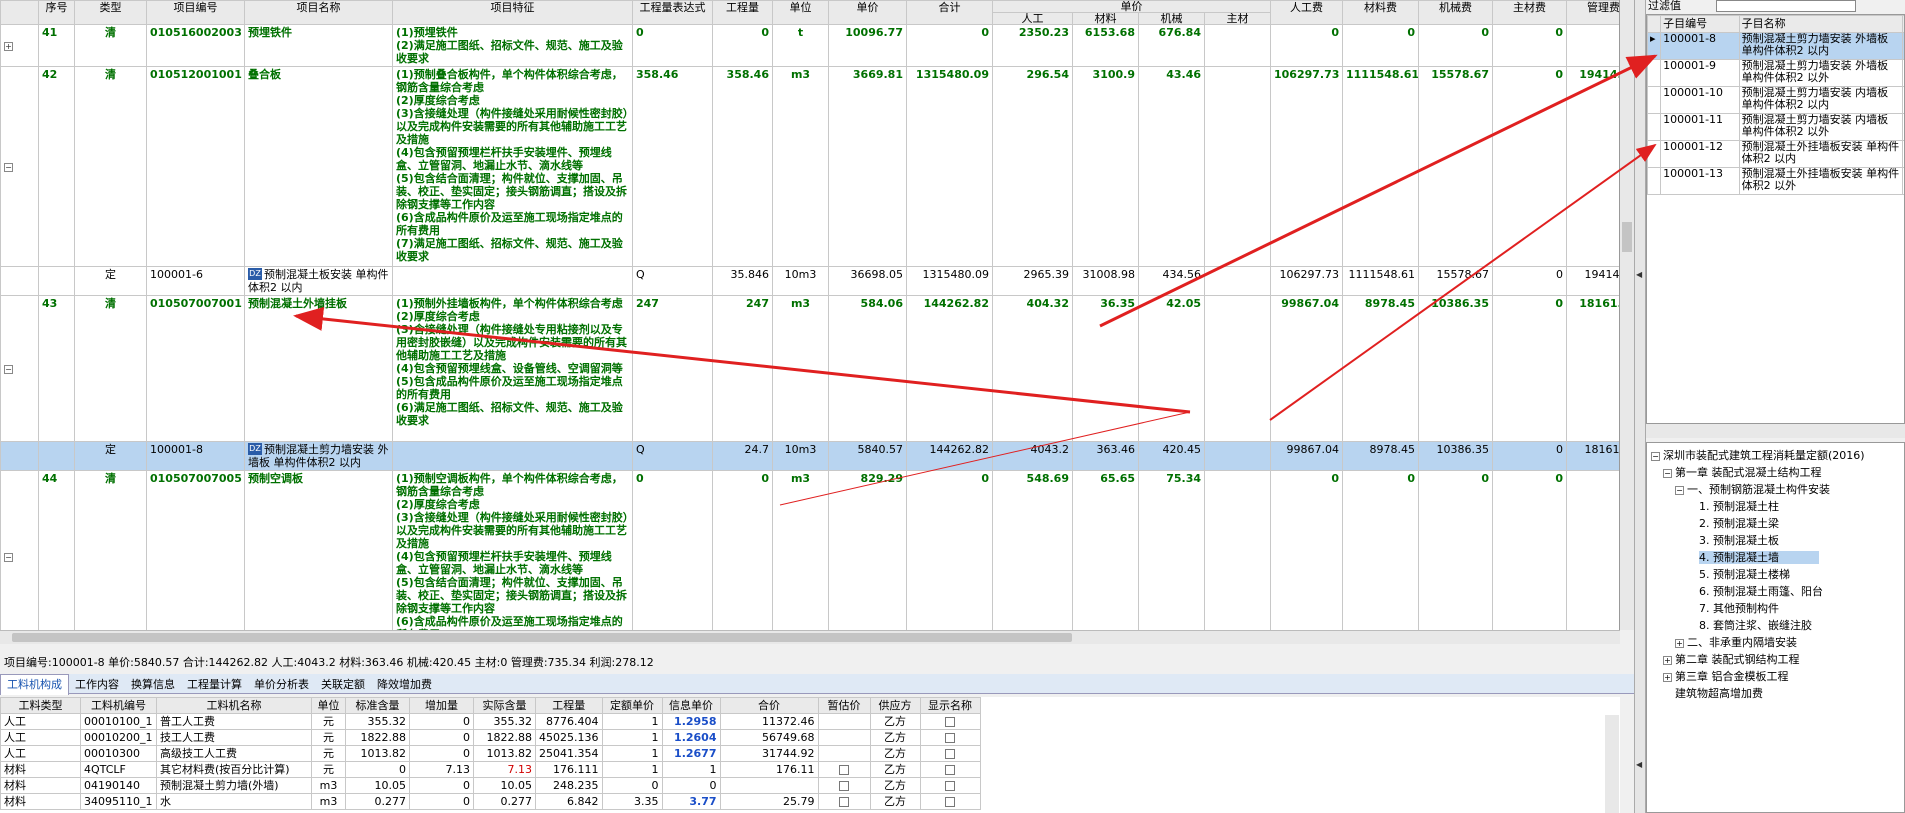 This screenshot has width=1905, height=813. I want to click on cell-machine-fee: 0, so click(1455, 550).